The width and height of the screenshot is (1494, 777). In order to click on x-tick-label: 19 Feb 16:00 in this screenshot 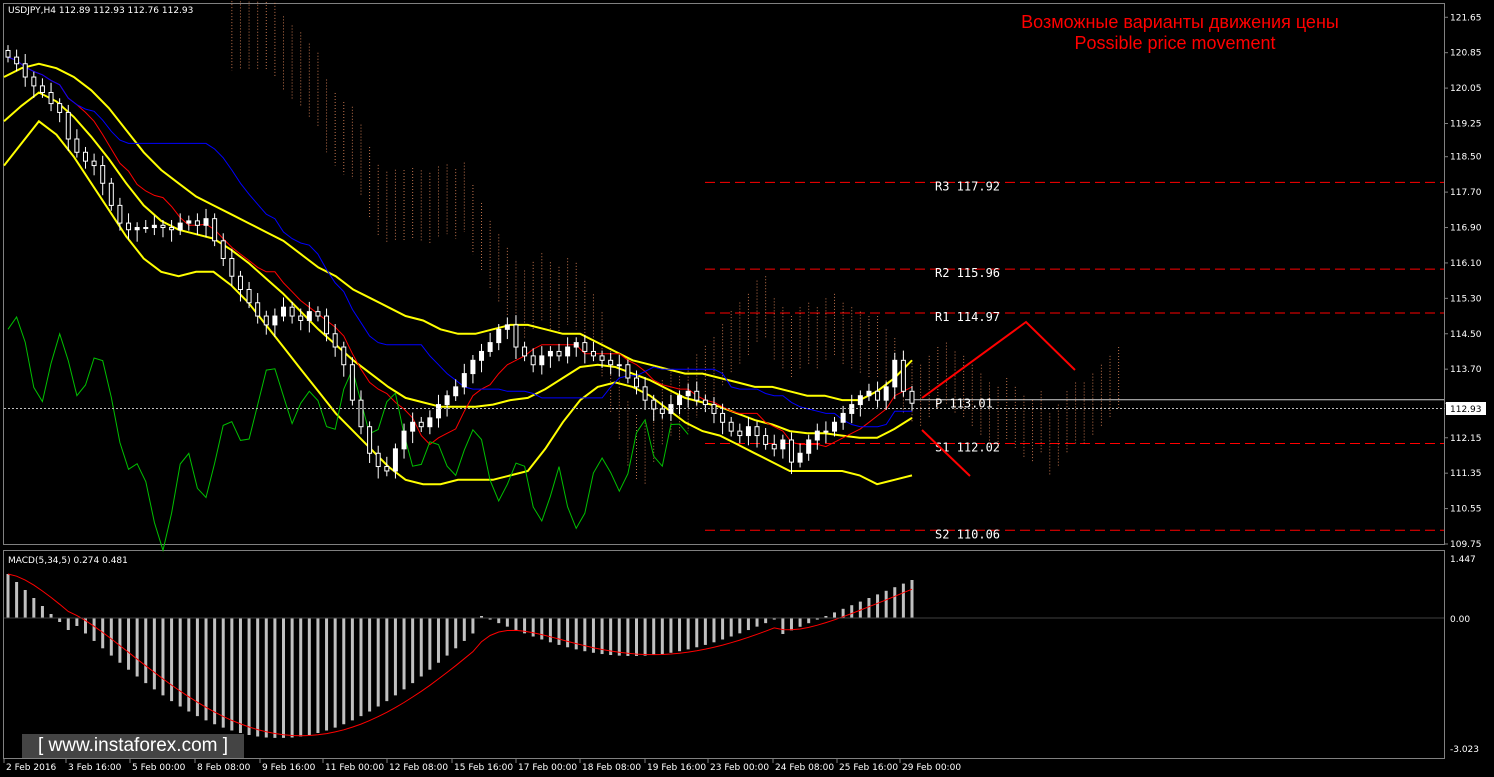, I will do `click(676, 768)`.